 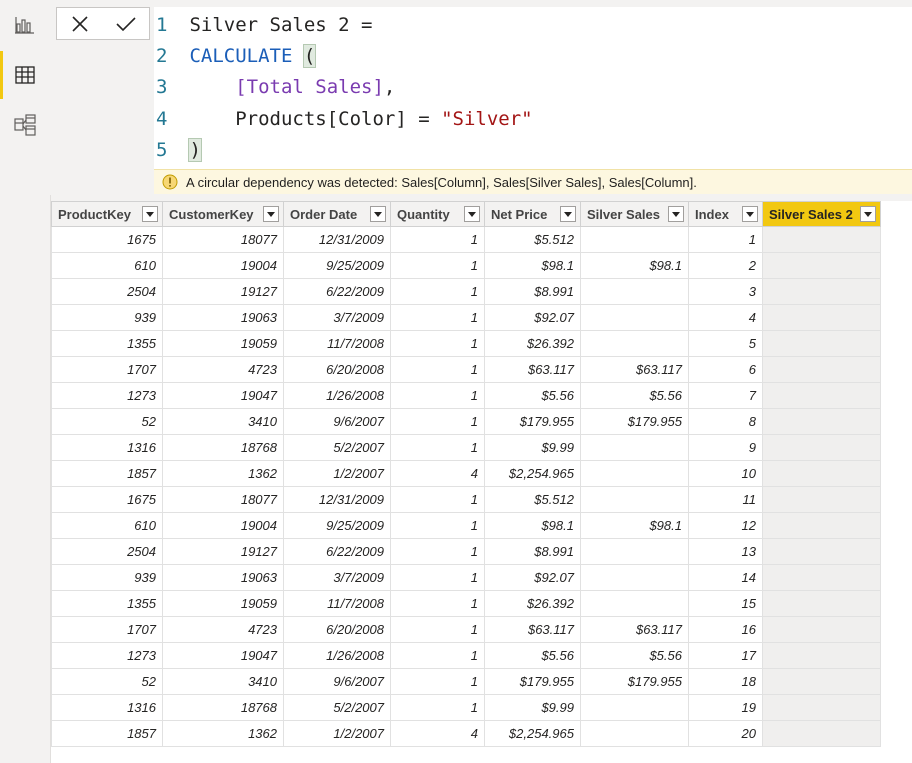 What do you see at coordinates (107, 577) in the screenshot?
I see `table-cell: 939` at bounding box center [107, 577].